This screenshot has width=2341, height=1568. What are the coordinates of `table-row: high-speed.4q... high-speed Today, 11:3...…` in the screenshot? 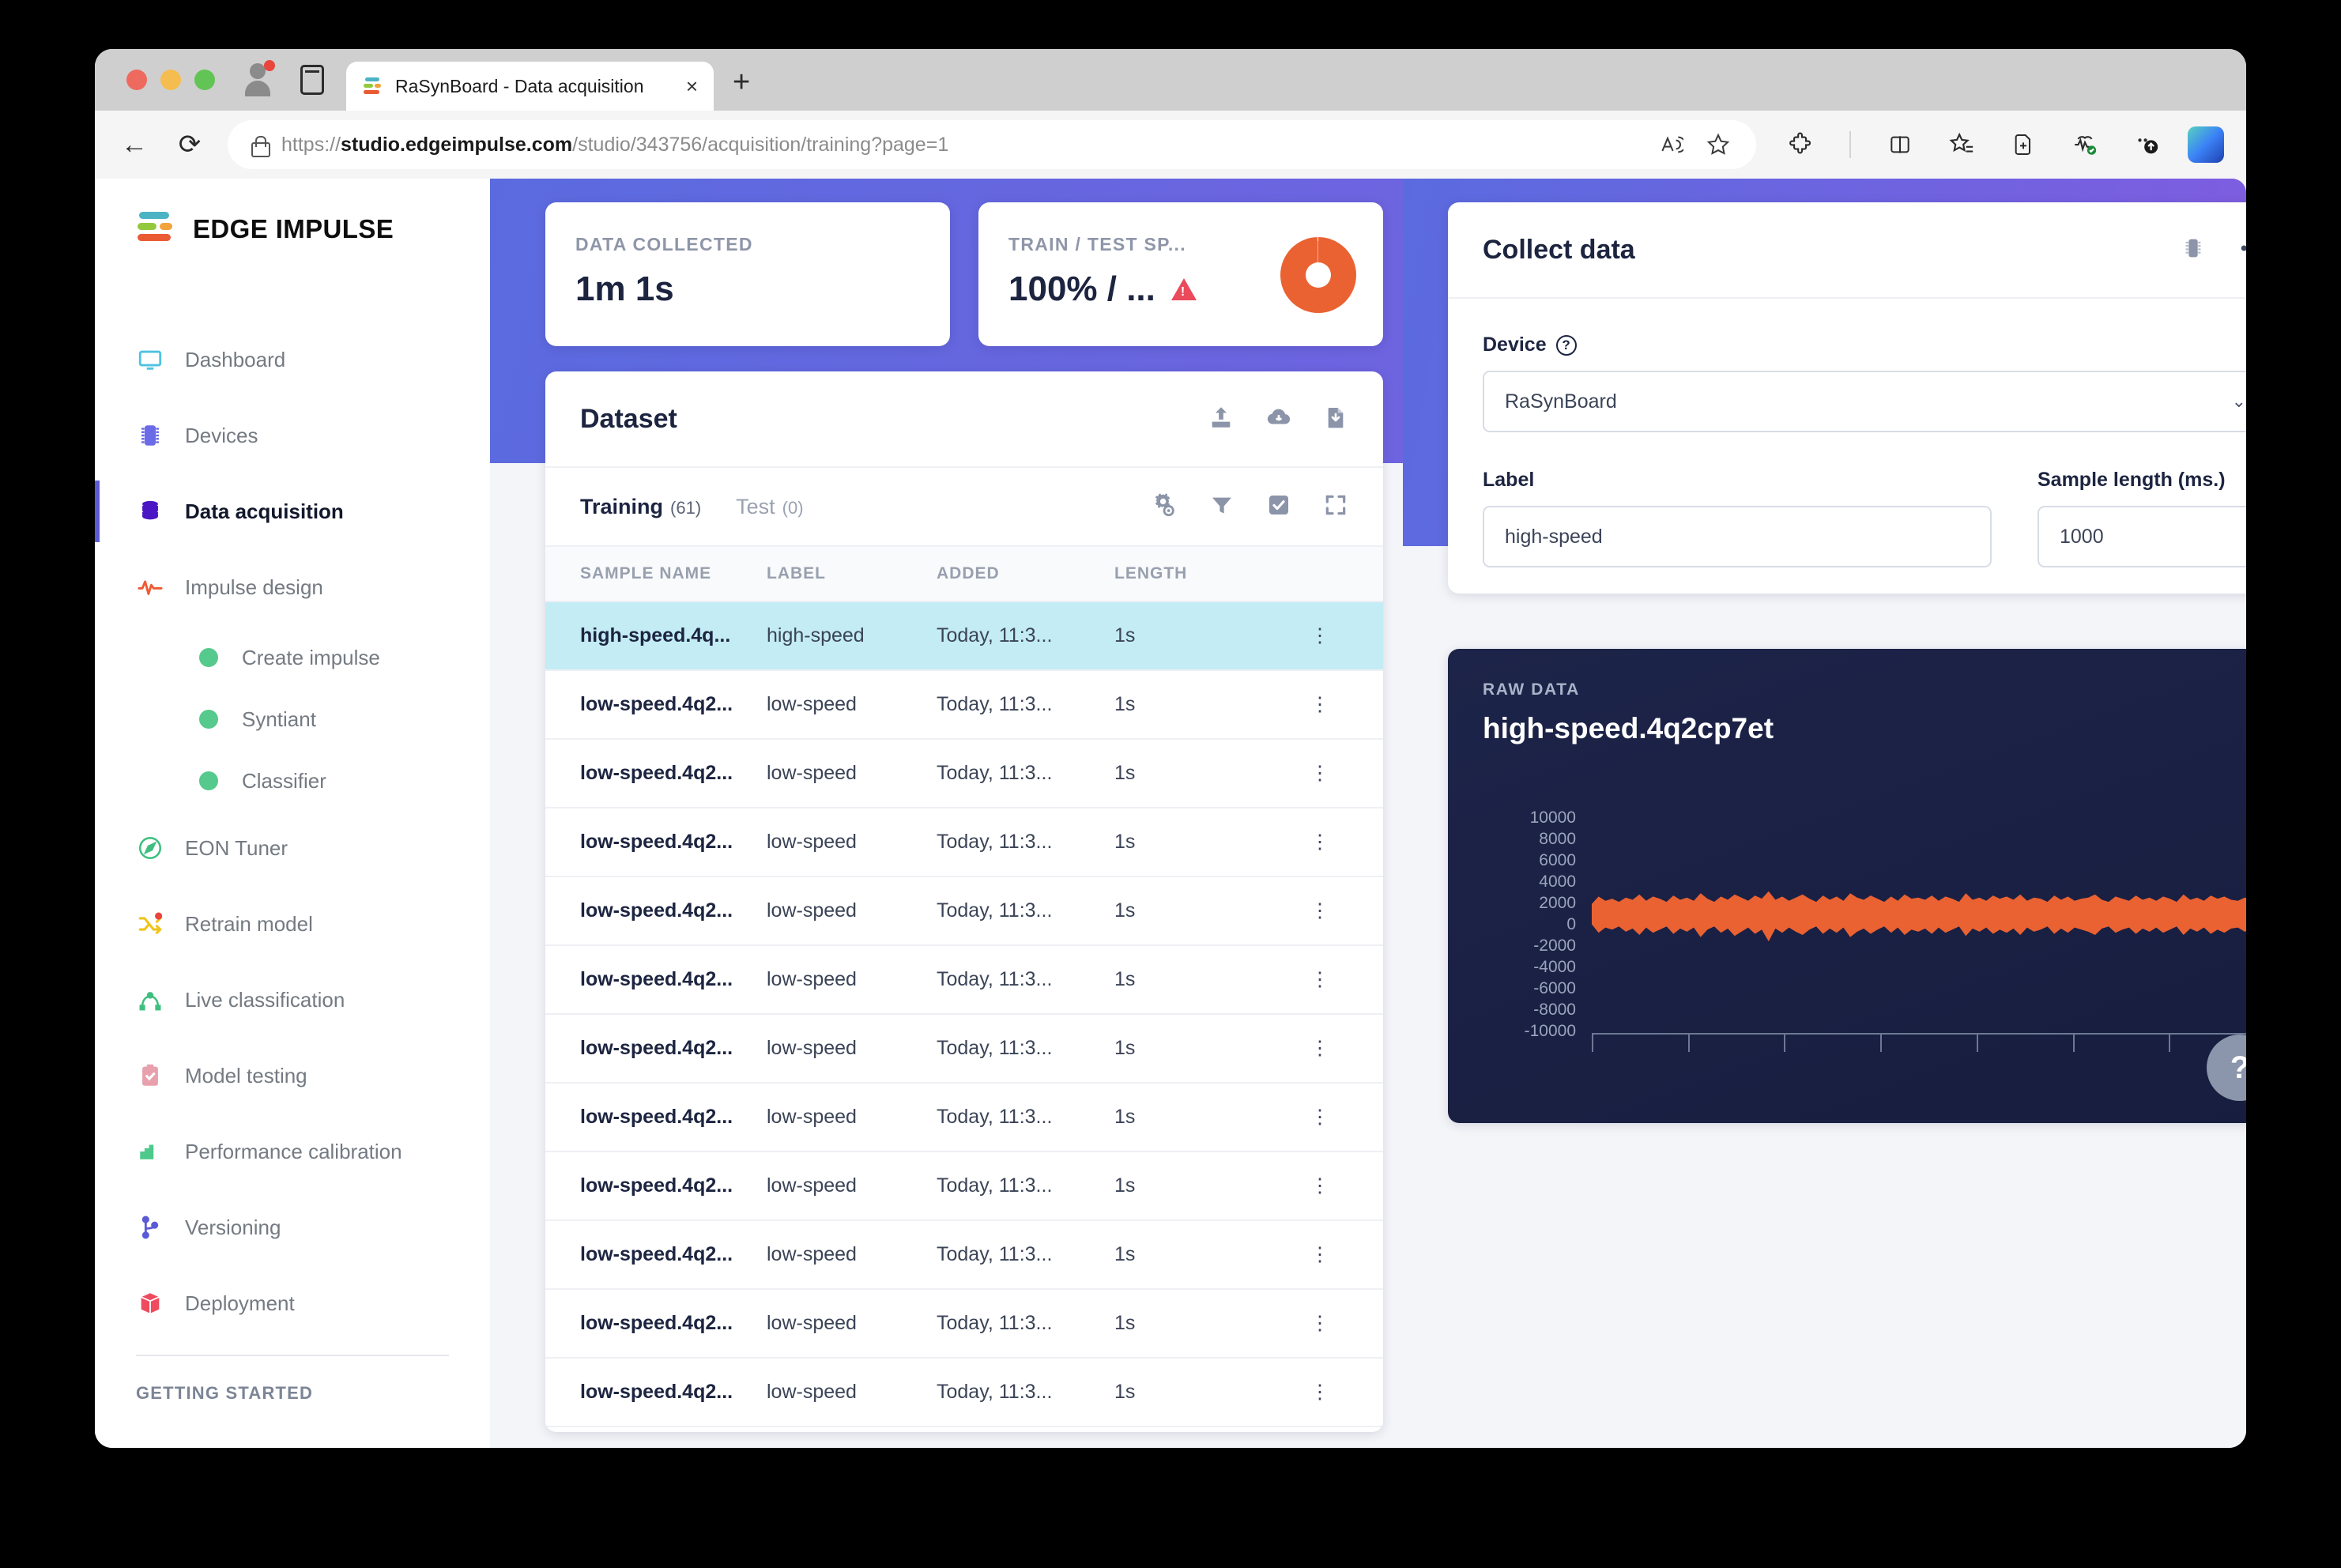 It's located at (964, 636).